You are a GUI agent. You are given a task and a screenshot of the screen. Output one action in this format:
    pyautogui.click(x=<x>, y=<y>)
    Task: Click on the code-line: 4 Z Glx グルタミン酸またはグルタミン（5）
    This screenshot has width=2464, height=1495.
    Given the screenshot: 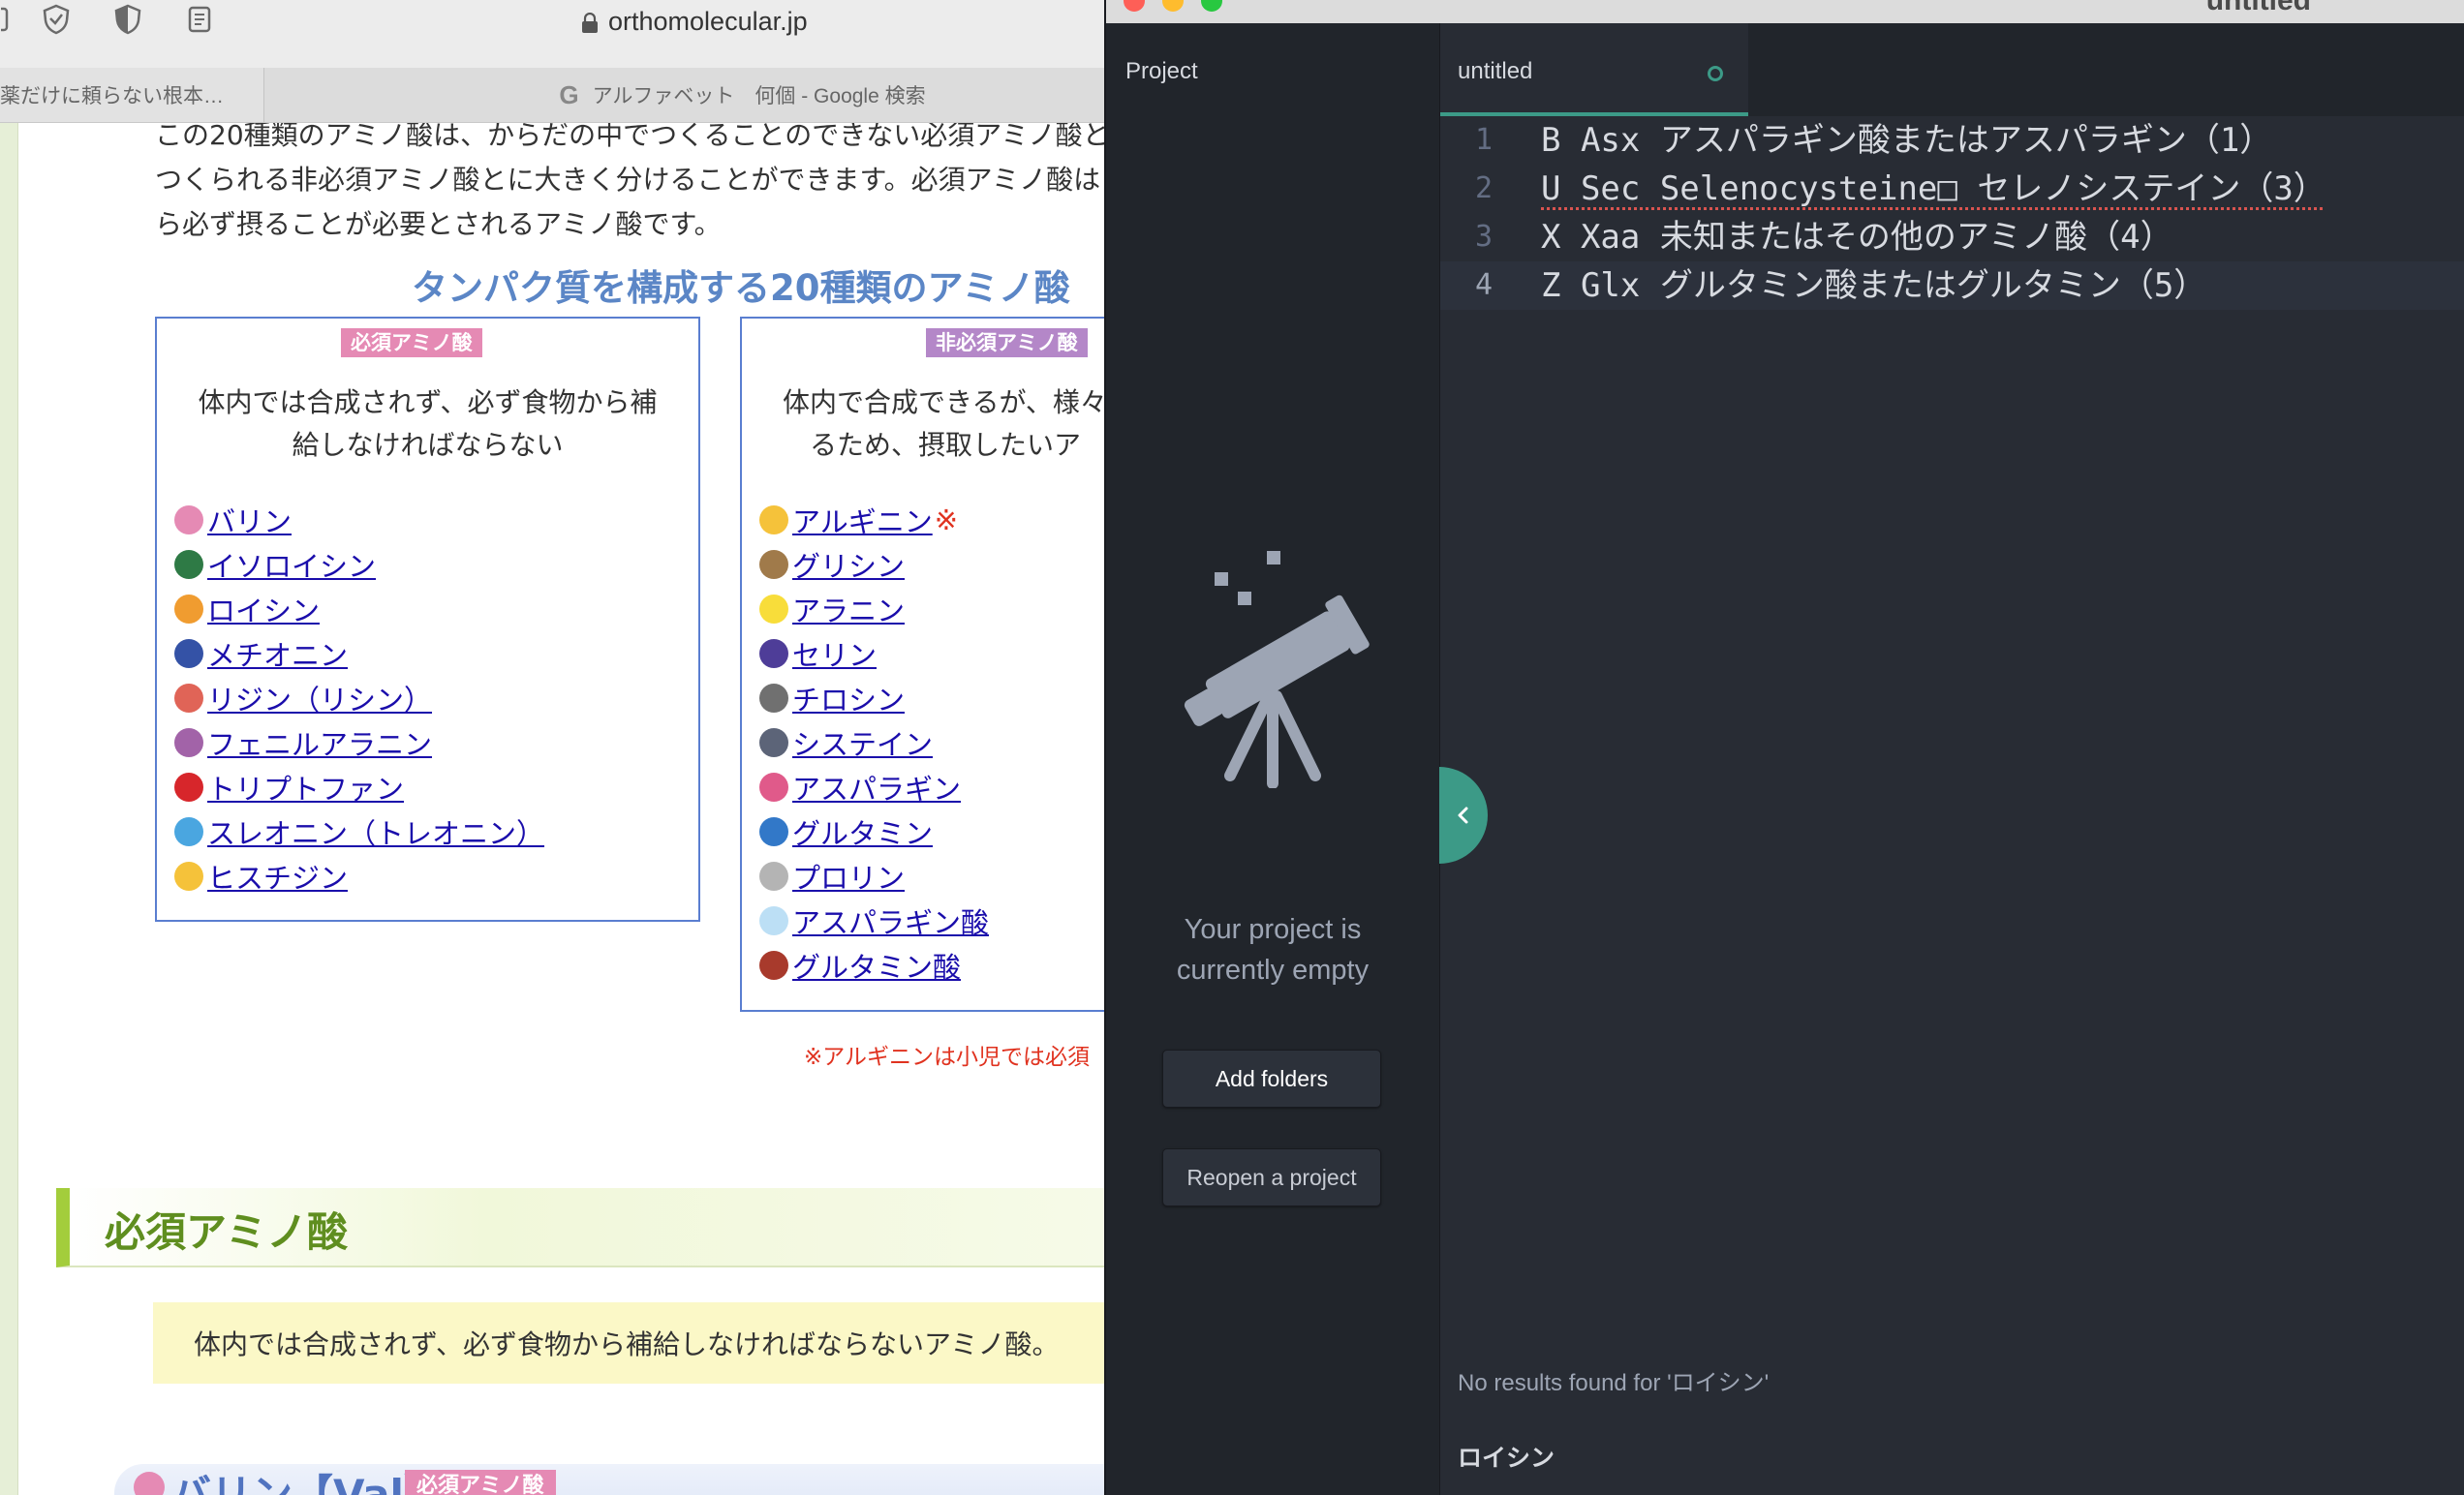 What is the action you would take?
    pyautogui.click(x=1952, y=286)
    